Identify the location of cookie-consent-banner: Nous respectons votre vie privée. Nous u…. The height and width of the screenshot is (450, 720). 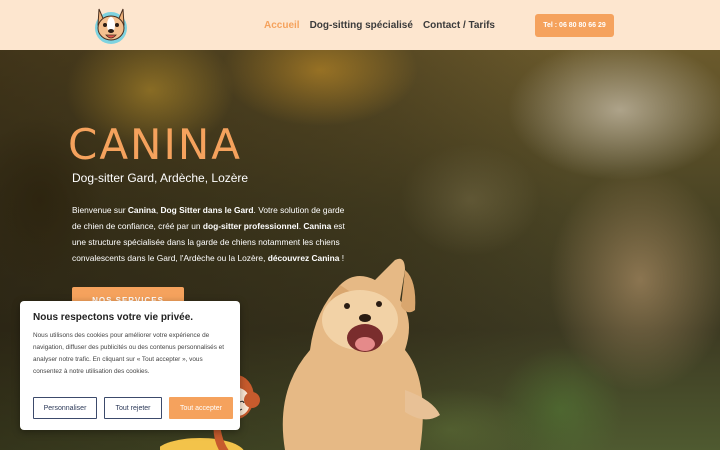
(130, 365).